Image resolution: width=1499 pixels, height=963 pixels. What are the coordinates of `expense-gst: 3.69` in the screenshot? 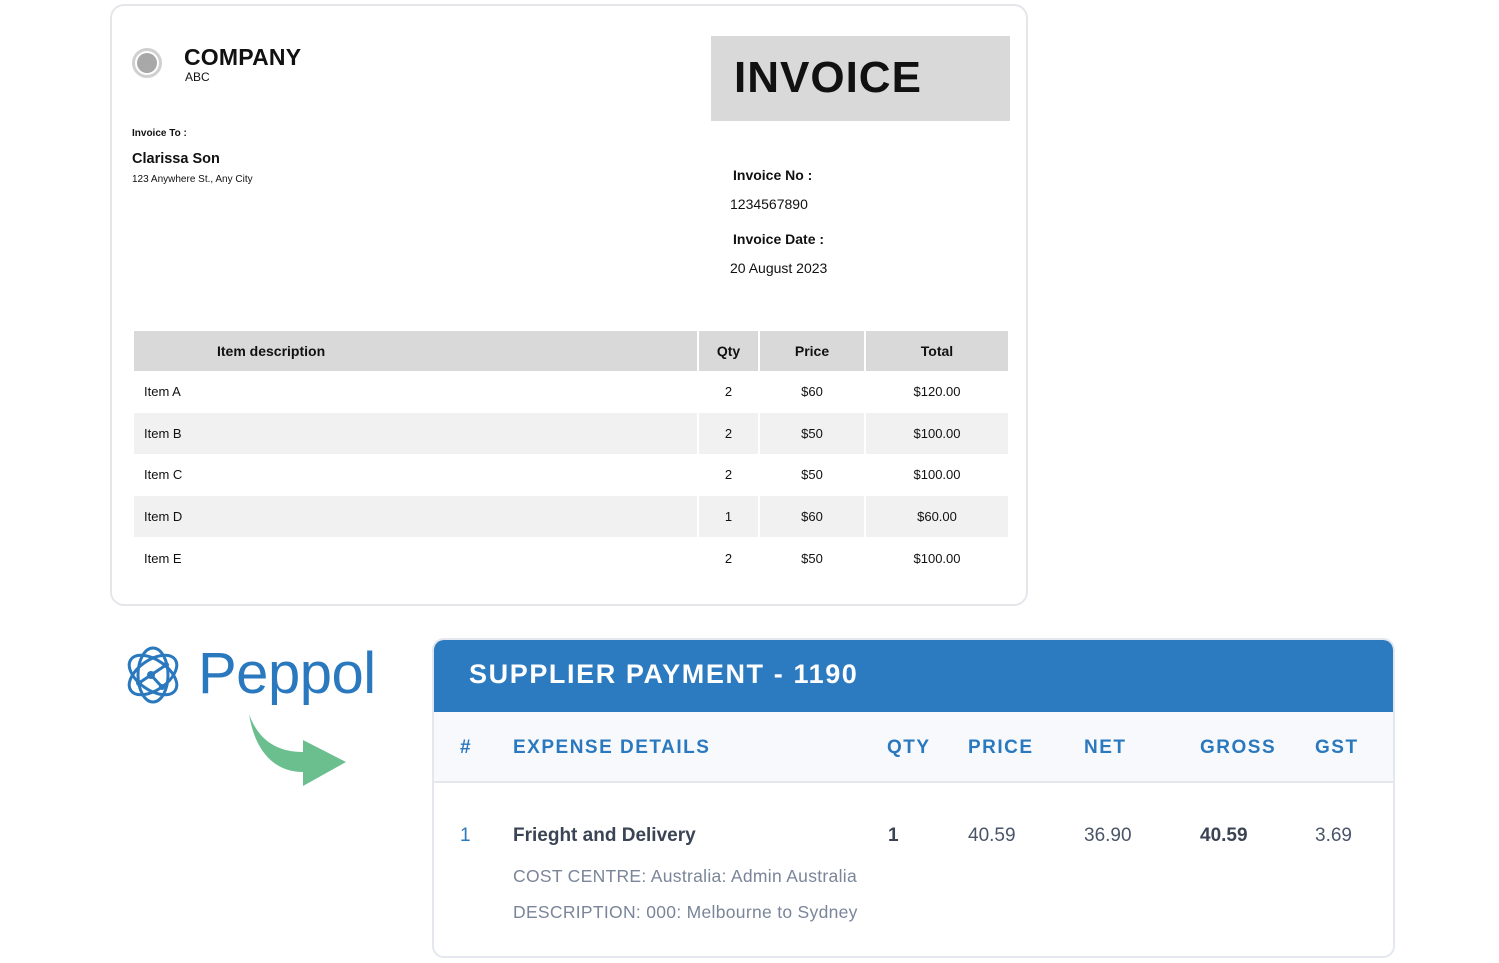 It's located at (1333, 835).